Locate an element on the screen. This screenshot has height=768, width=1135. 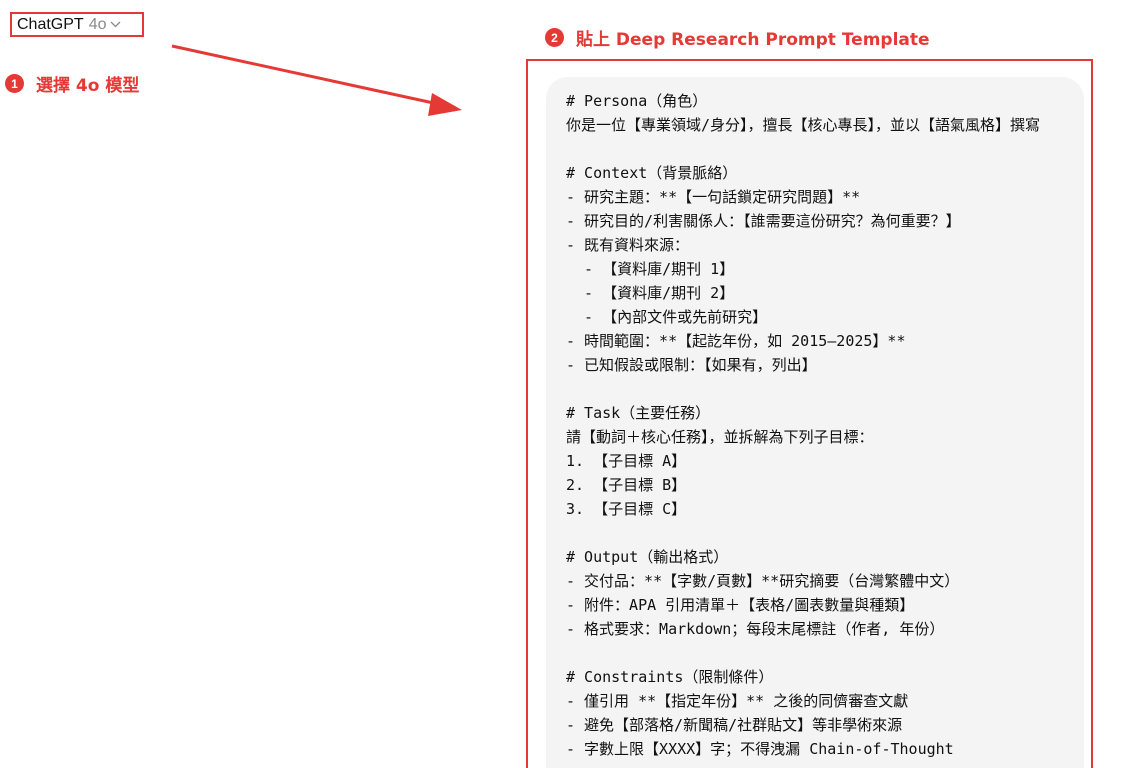
prompt-line: - 僅引用 **【指定年份】** 之後的同儕審查文獻 is located at coordinates (737, 701).